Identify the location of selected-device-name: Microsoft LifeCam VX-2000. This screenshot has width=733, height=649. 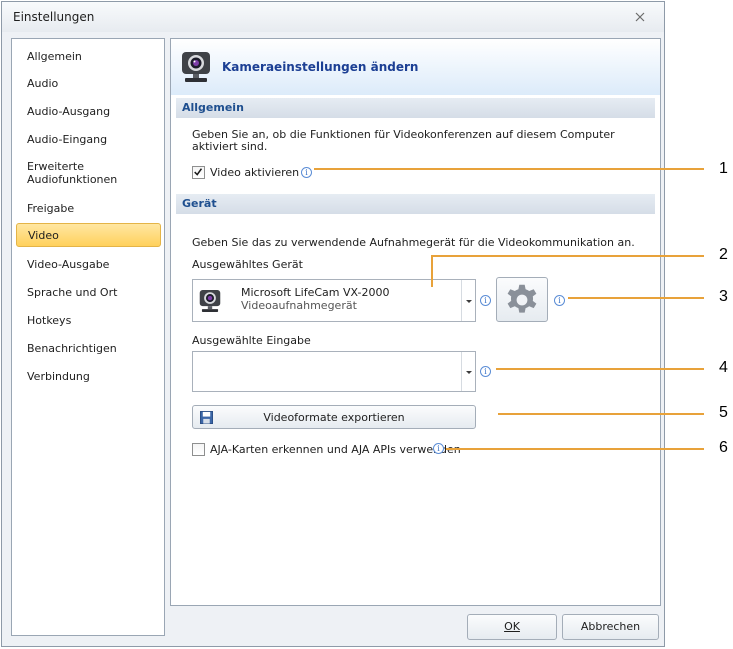
(315, 292).